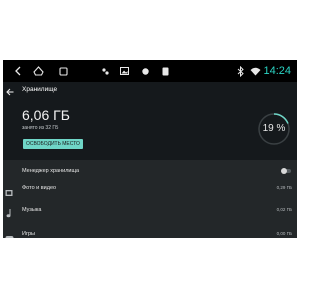 Image resolution: width=320 pixels, height=300 pixels. What do you see at coordinates (150, 233) in the screenshot?
I see `list-item: Игры 0,00 ГБ` at bounding box center [150, 233].